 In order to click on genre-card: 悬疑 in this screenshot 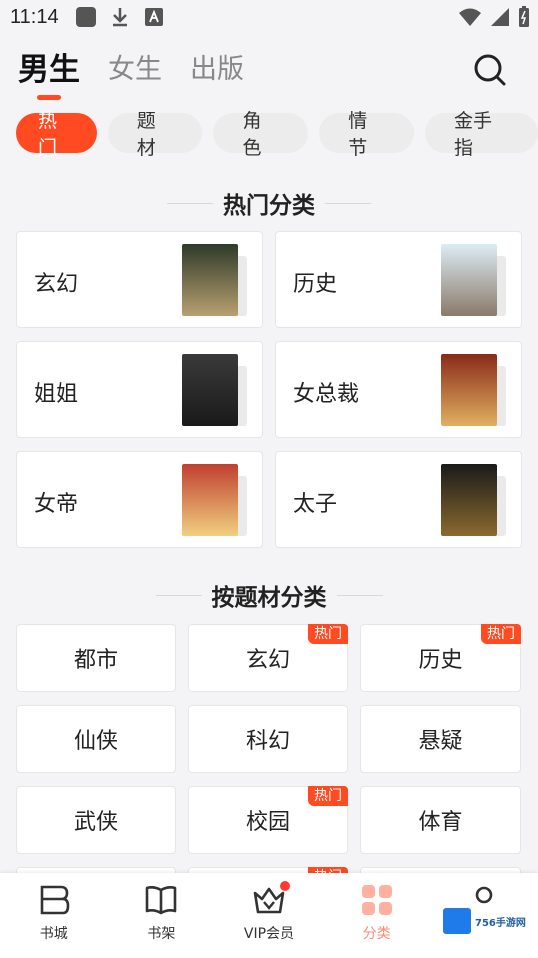, I will do `click(440, 739)`.